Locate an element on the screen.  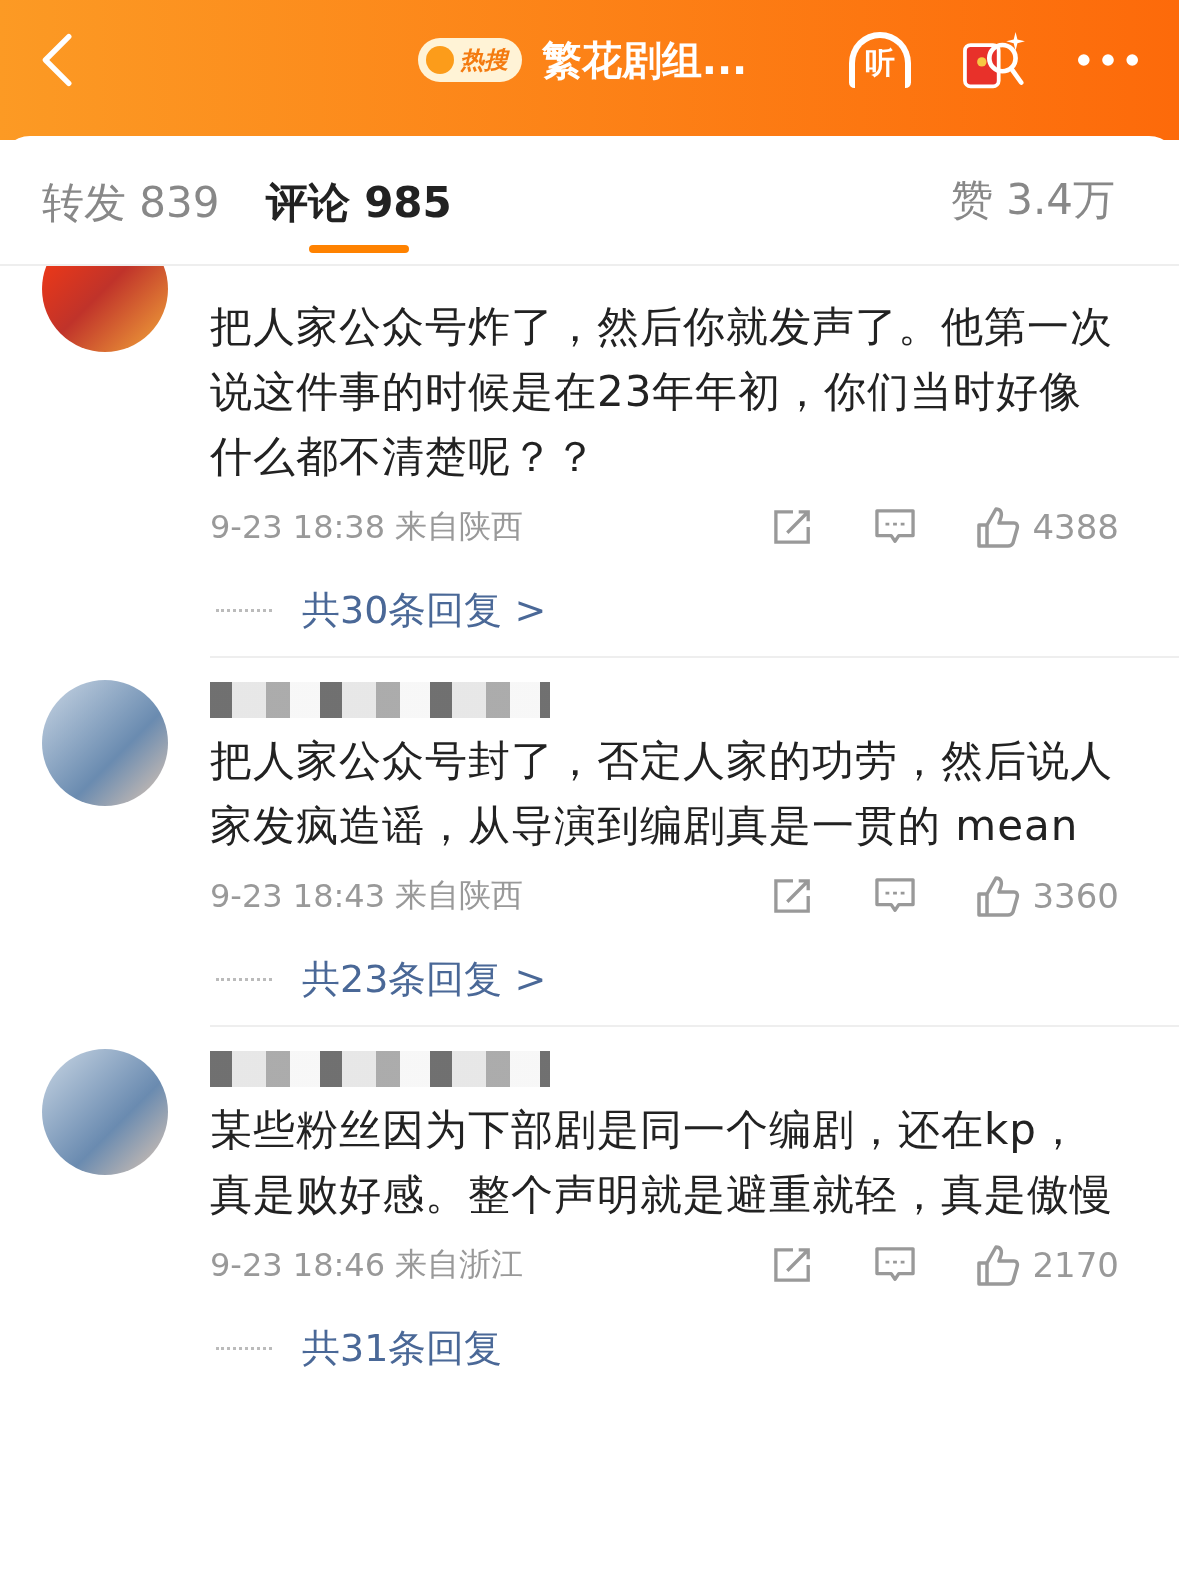
replies-link: 共31条回复 is located at coordinates (402, 1348).